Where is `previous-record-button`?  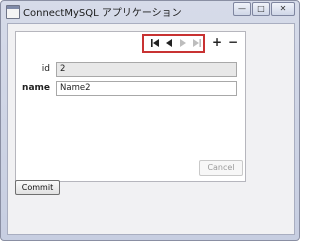 previous-record-button is located at coordinates (169, 43).